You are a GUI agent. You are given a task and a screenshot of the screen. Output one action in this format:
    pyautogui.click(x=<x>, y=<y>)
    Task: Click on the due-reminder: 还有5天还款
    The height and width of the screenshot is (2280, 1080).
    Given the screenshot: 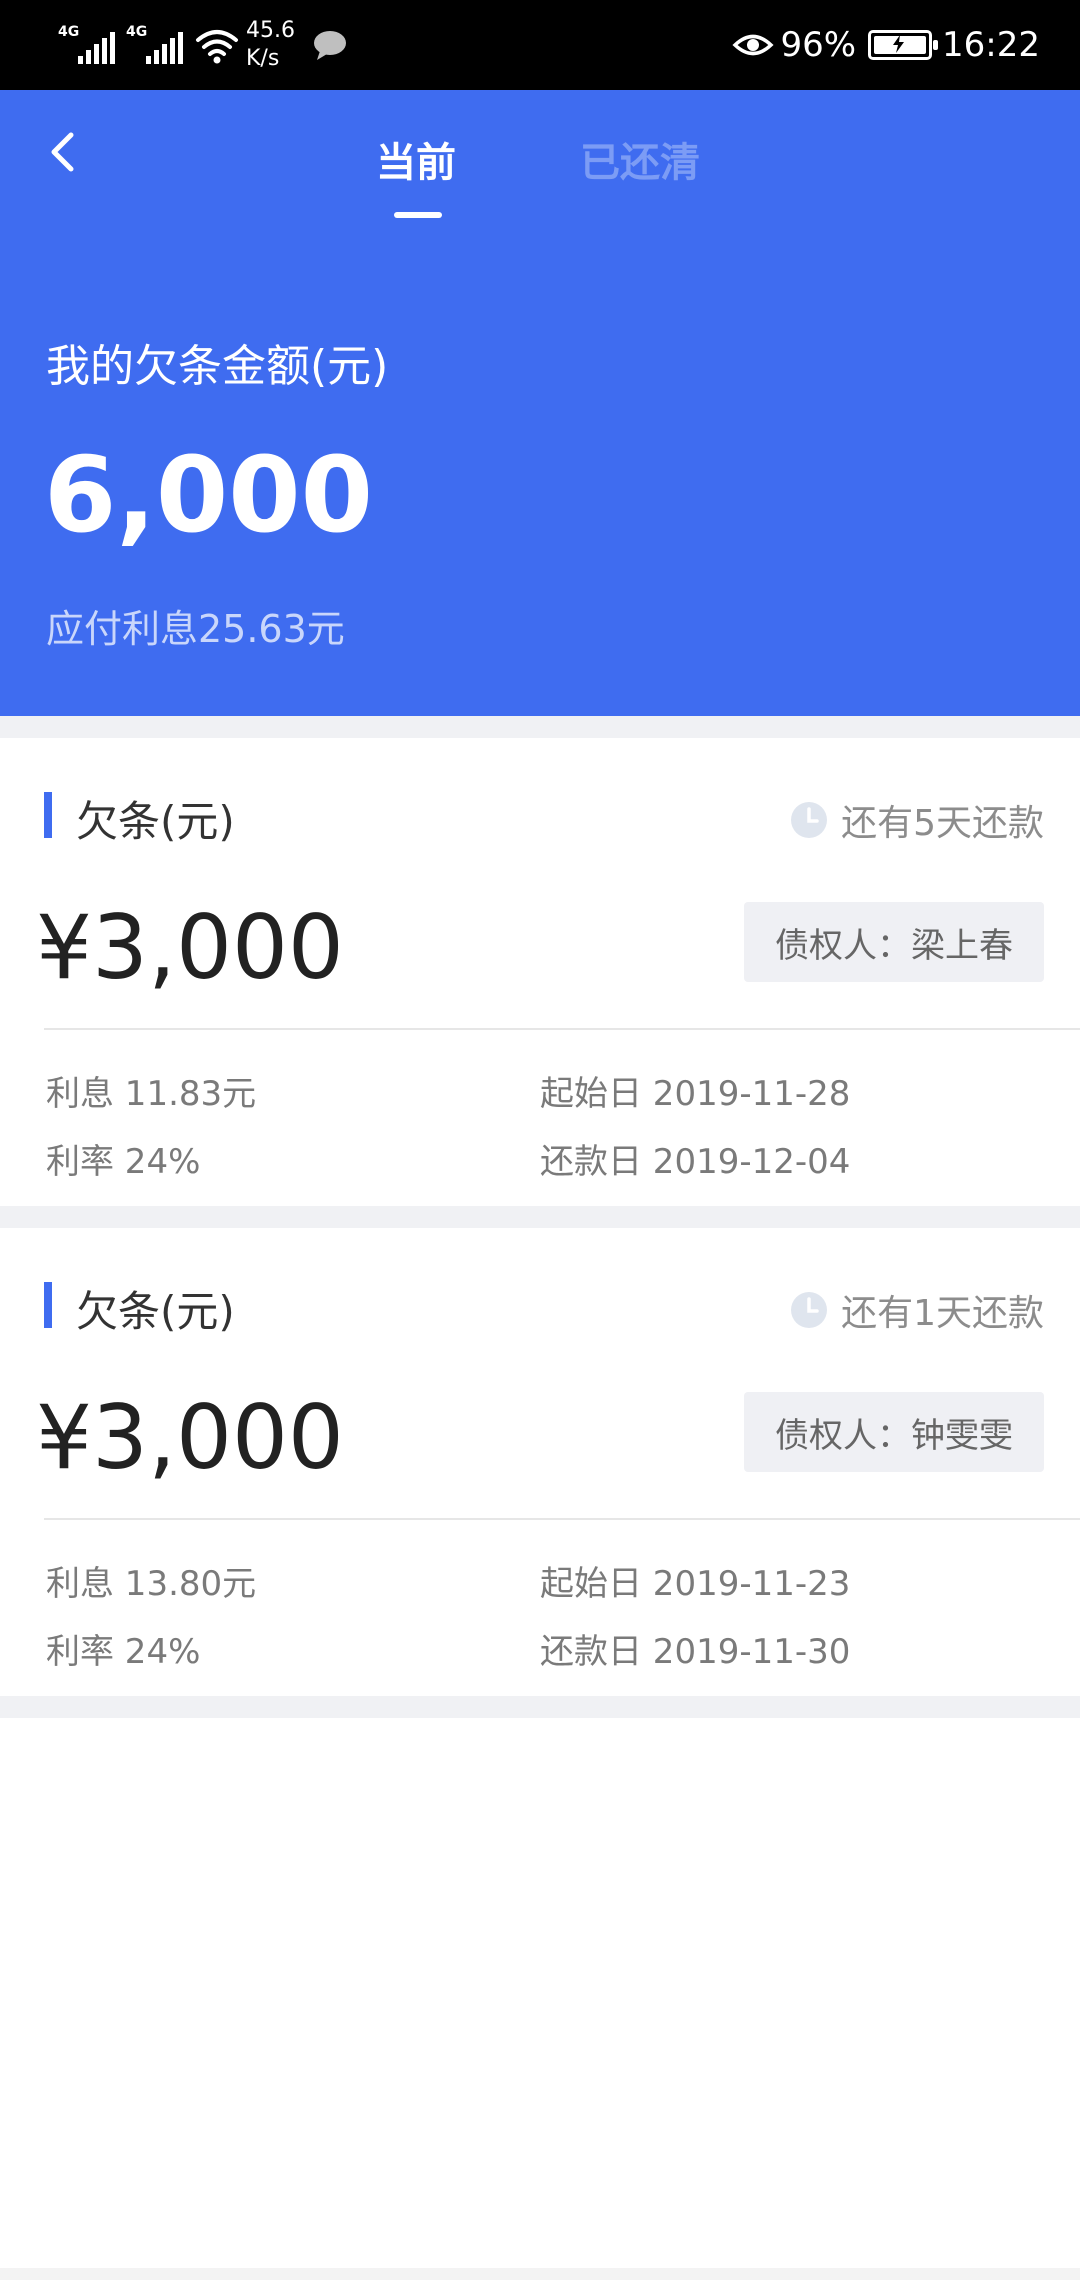 What is the action you would take?
    pyautogui.click(x=916, y=820)
    